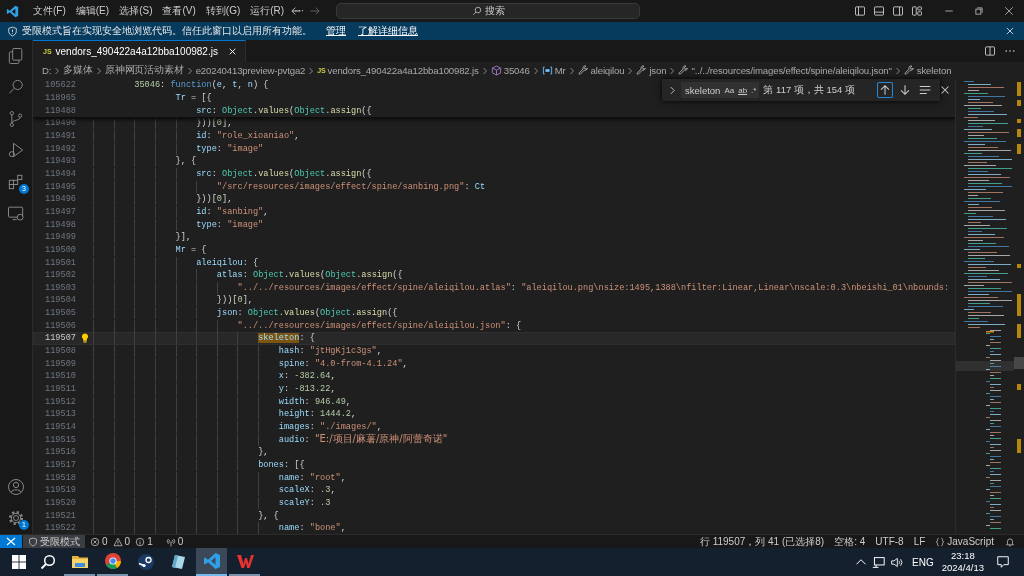 The width and height of the screenshot is (1024, 576). I want to click on up-arrow-icon, so click(885, 90).